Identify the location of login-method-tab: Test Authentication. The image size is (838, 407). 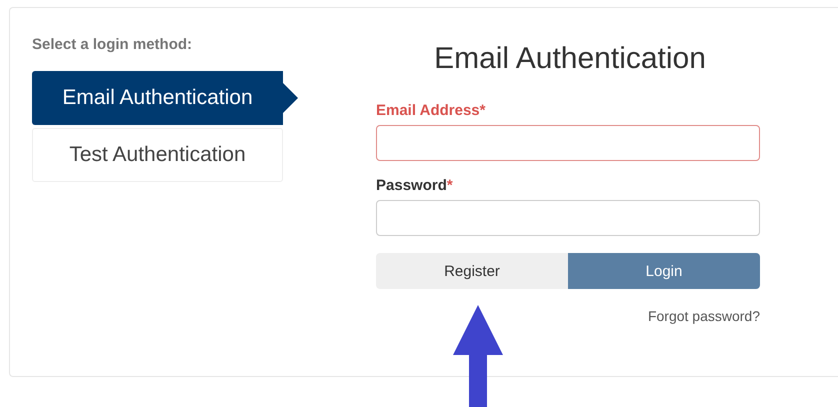
(157, 155).